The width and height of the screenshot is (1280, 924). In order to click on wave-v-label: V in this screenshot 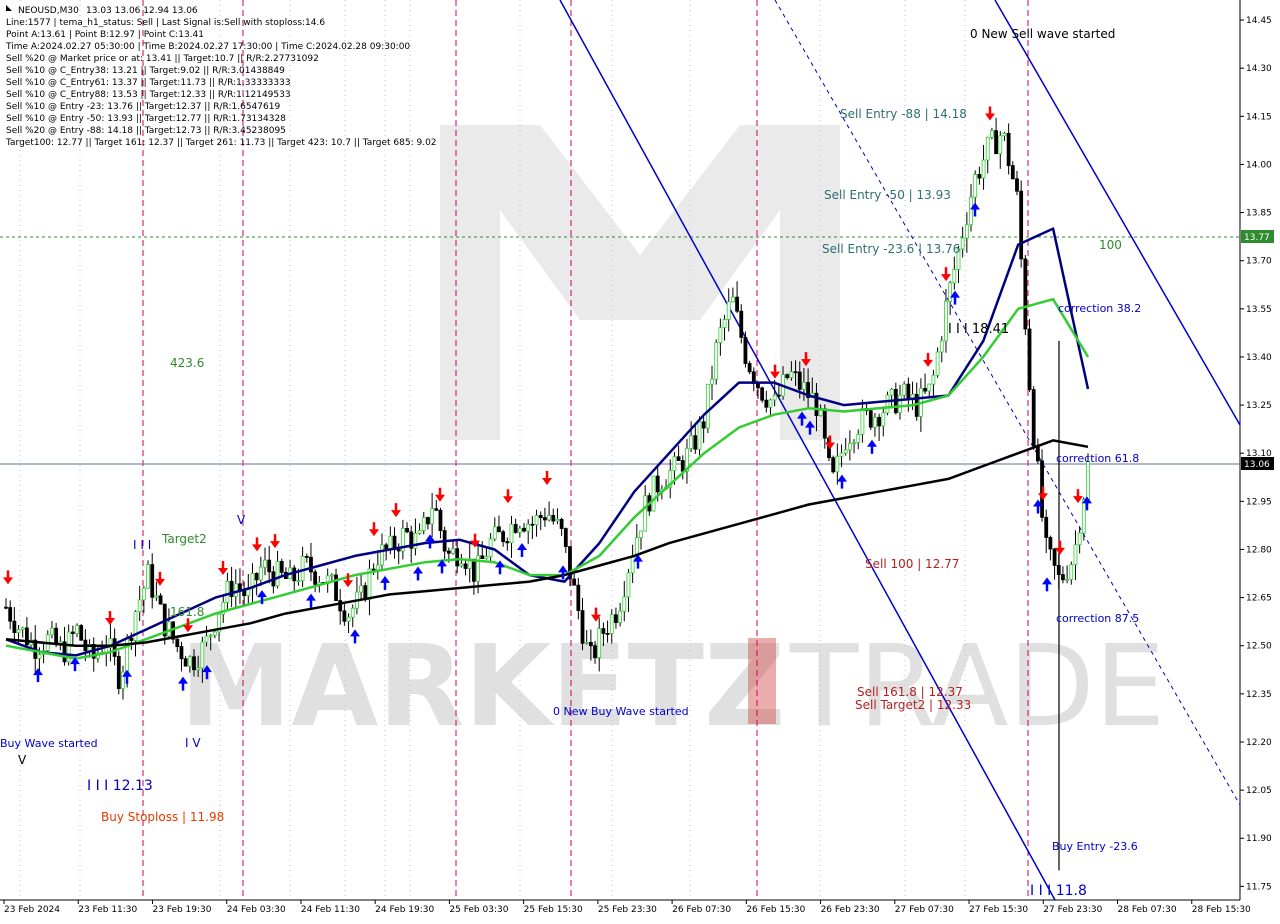, I will do `click(22, 760)`.